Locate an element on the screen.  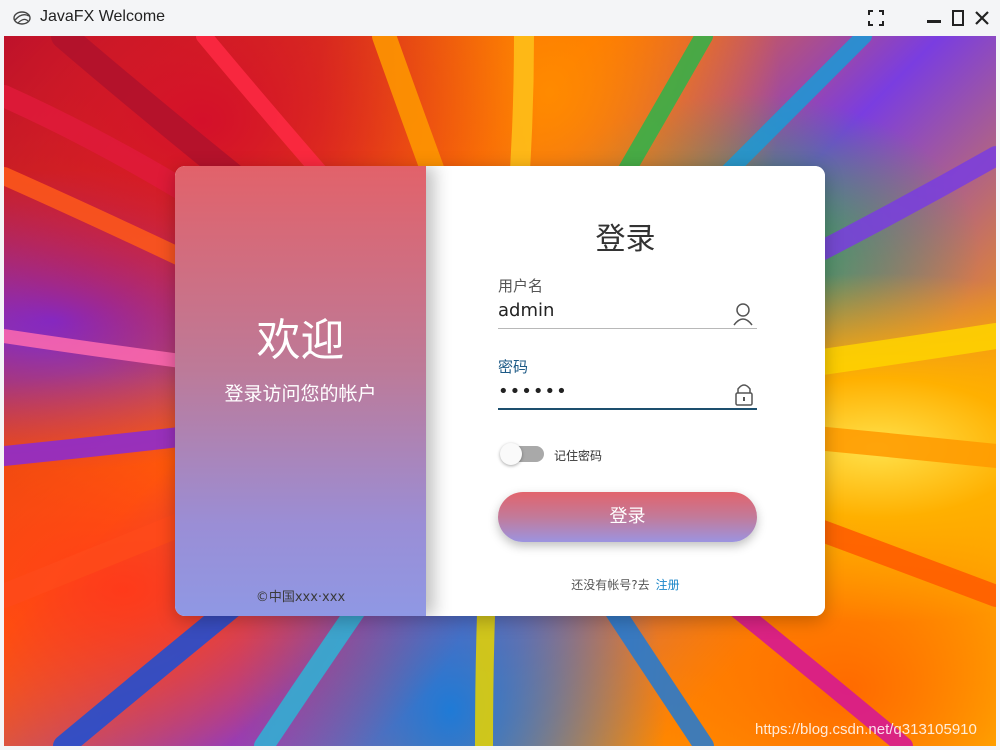
fullscreen-icon is located at coordinates (876, 18).